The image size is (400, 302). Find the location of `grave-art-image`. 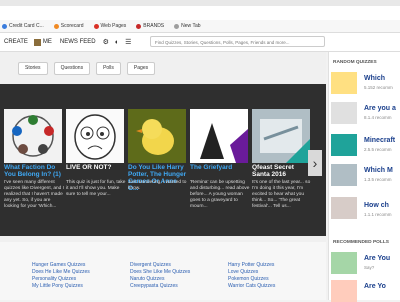

grave-art-image is located at coordinates (219, 136).